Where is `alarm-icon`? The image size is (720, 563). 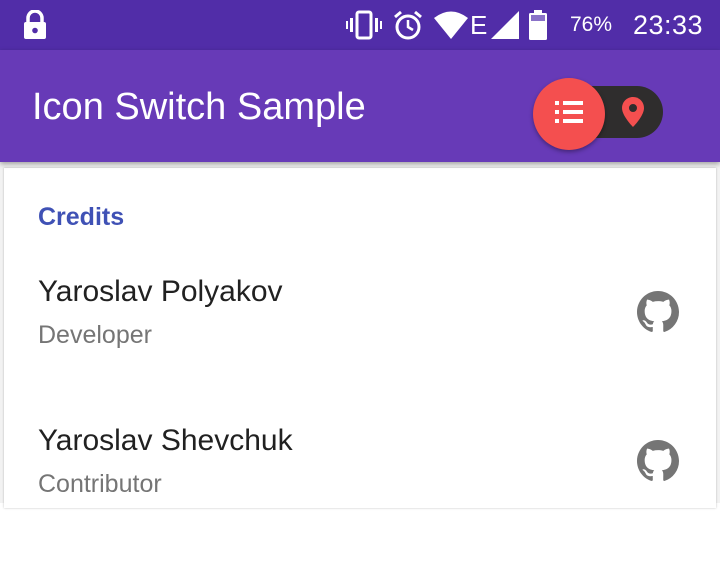 alarm-icon is located at coordinates (408, 25).